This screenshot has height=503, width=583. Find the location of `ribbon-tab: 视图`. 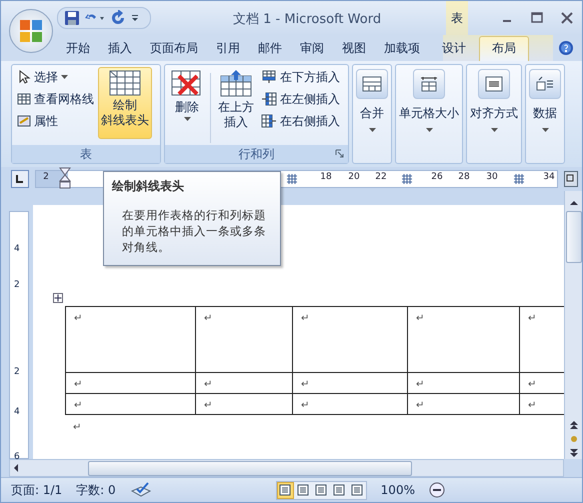

ribbon-tab: 视图 is located at coordinates (354, 48).